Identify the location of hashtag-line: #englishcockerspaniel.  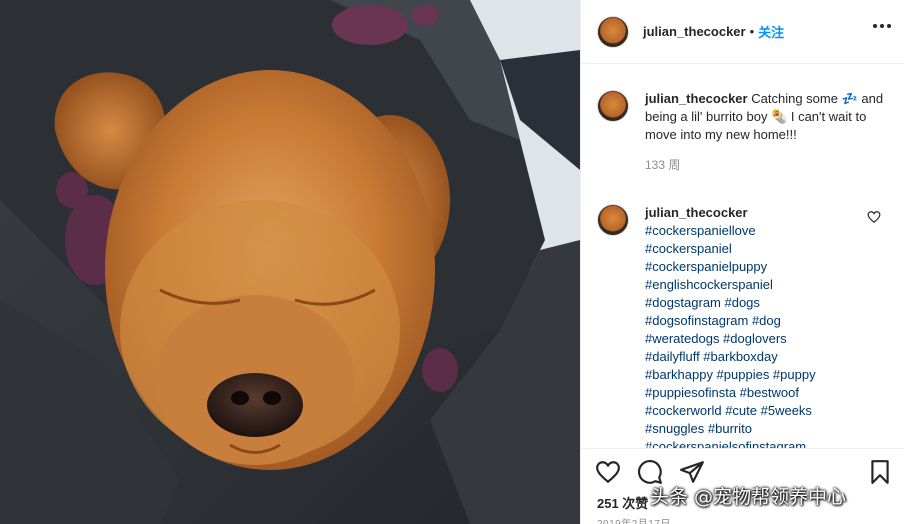
(767, 285).